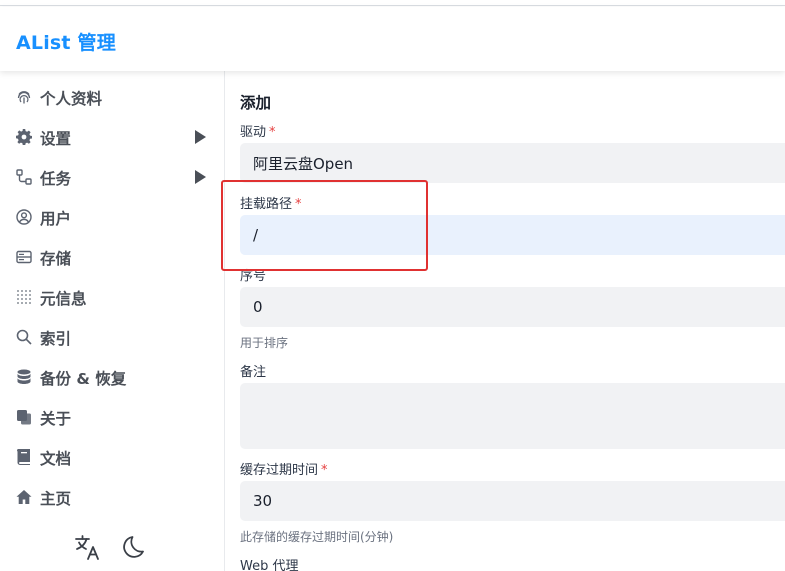 This screenshot has width=785, height=571. Describe the element at coordinates (253, 276) in the screenshot. I see `order-label: 序号` at that location.